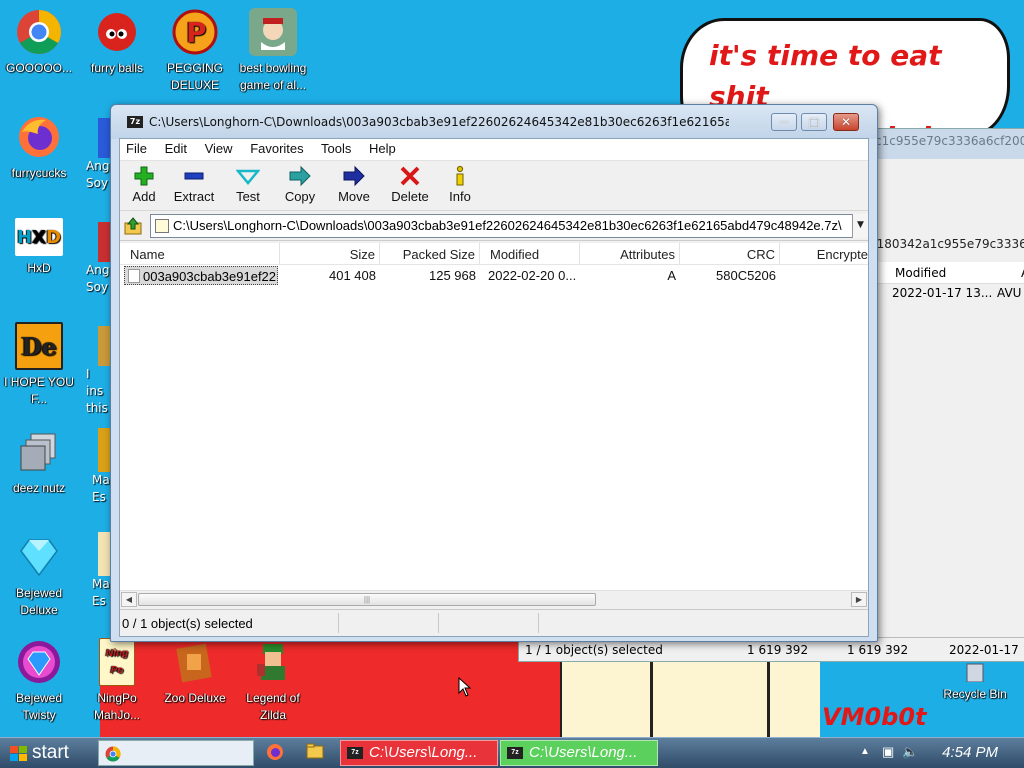 This screenshot has height=768, width=1024. Describe the element at coordinates (113, 754) in the screenshot. I see `chrome-icon` at that location.